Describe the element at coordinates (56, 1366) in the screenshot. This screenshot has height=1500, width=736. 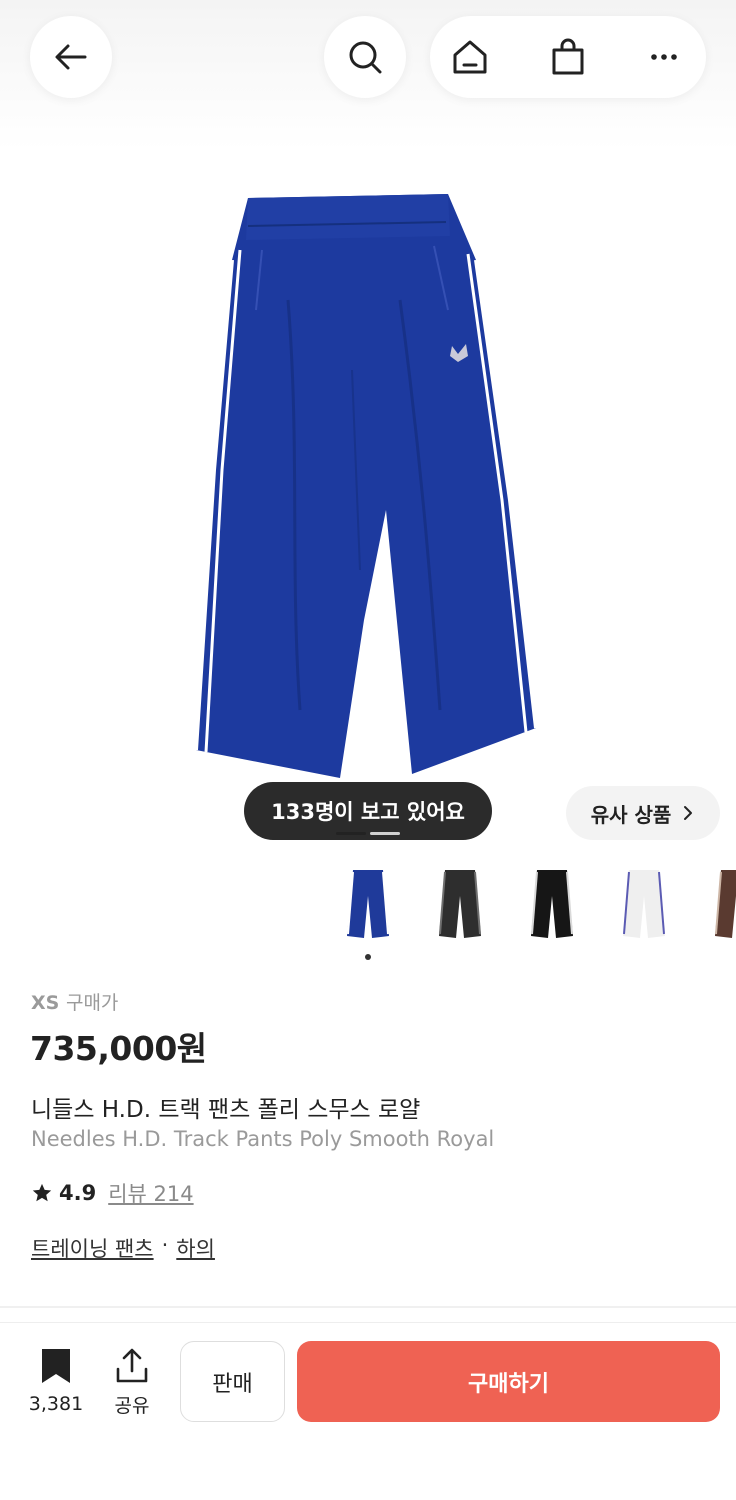
I see `bookmark-icon` at that location.